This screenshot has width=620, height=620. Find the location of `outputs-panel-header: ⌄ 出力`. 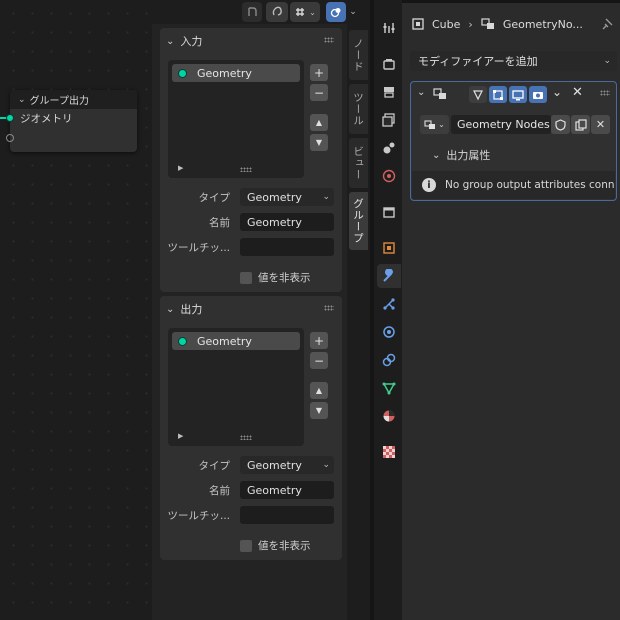

outputs-panel-header: ⌄ 出力 is located at coordinates (251, 309).